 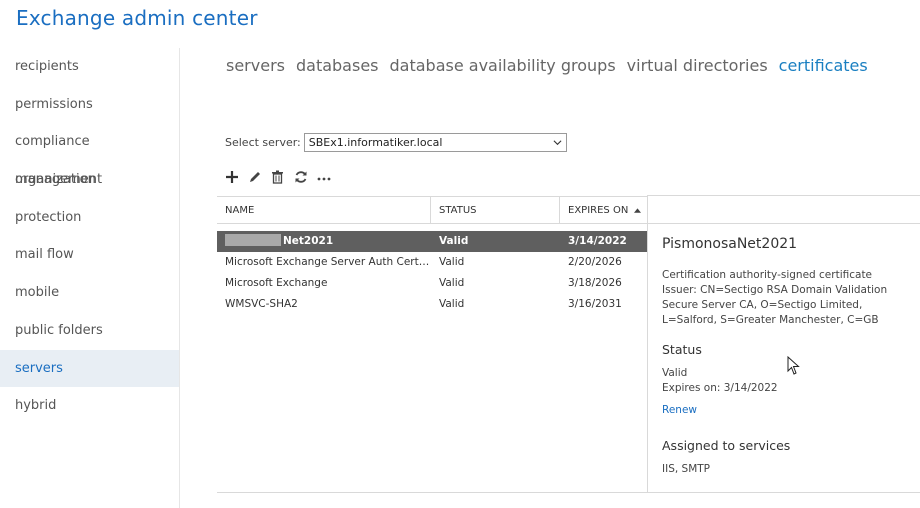 I want to click on server-select-dropdown: SBEx1.informatiker.local, so click(x=435, y=142).